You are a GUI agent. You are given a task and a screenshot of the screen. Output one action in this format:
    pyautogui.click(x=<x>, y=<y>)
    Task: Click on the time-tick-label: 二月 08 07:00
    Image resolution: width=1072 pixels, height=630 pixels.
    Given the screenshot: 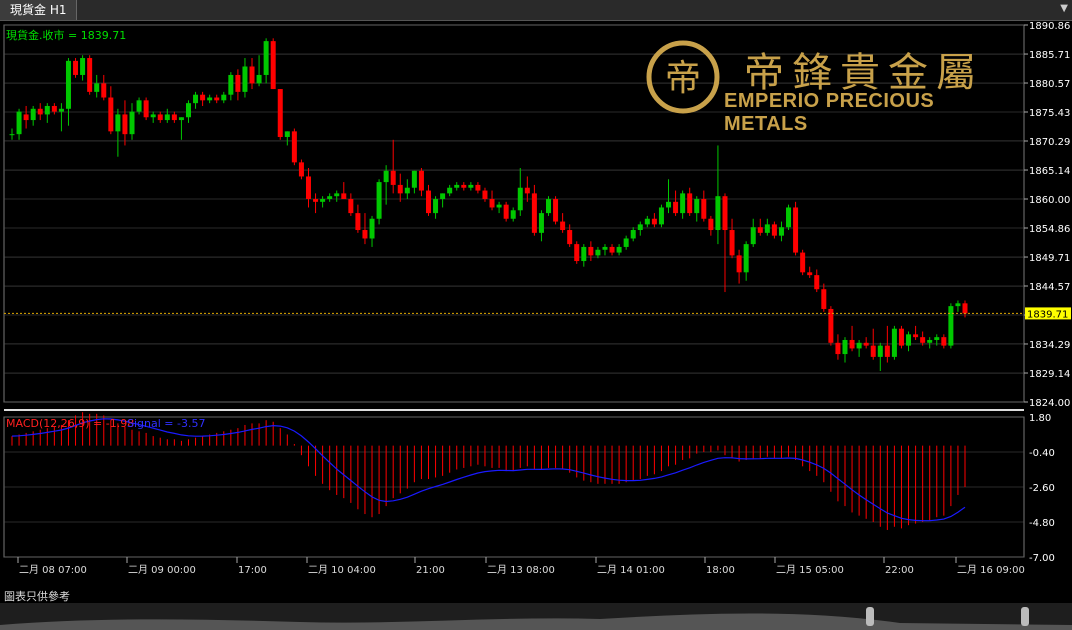 What is the action you would take?
    pyautogui.click(x=53, y=570)
    